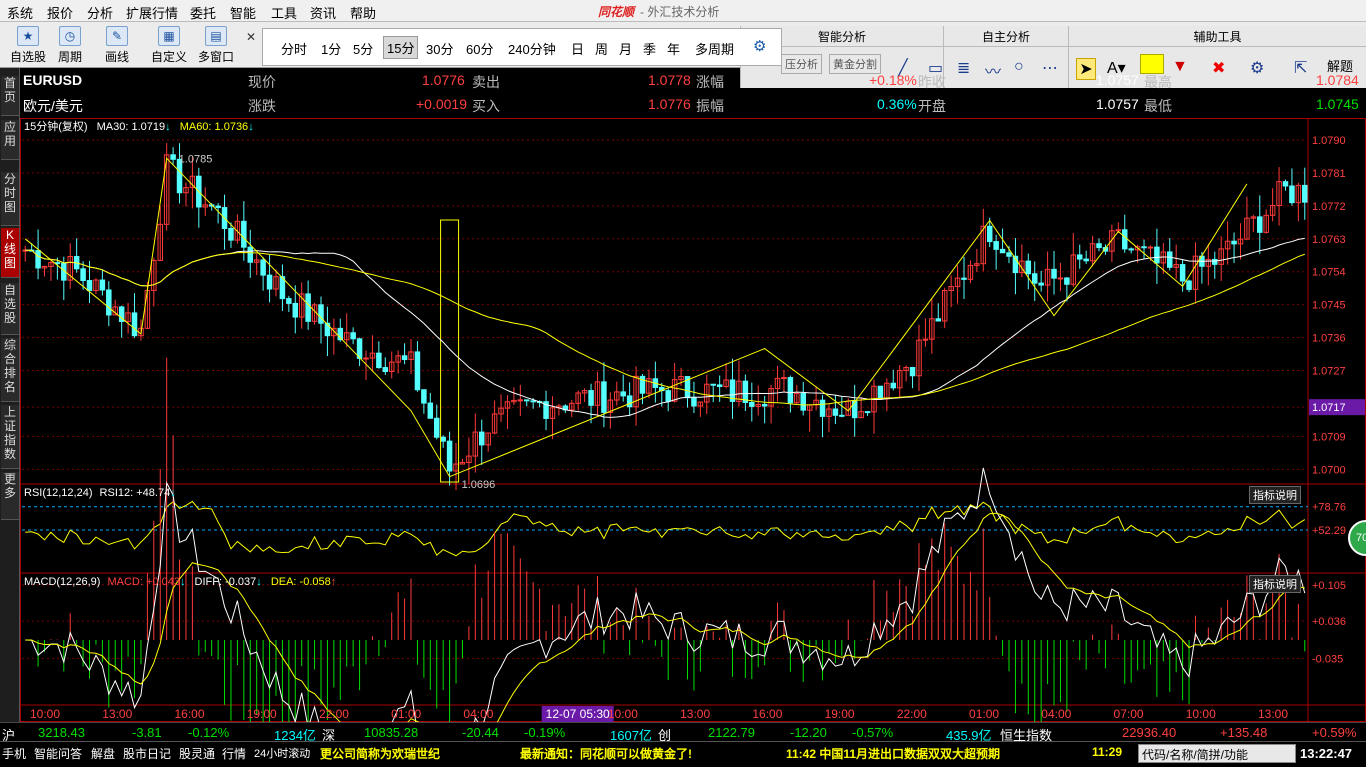 This screenshot has width=1366, height=767. Describe the element at coordinates (601, 48) in the screenshot. I see `period-tab: 周` at that location.